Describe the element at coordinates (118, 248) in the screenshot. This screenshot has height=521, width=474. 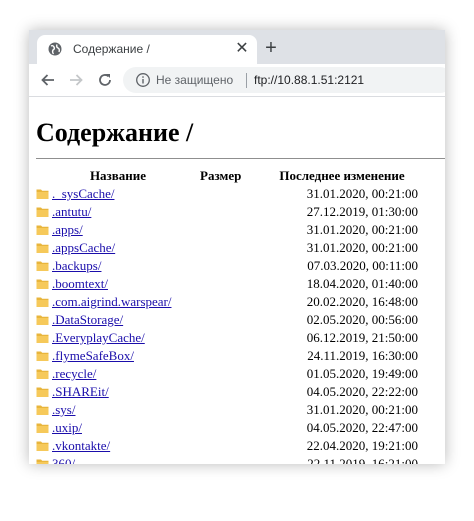
I see `name-cell: .appsCache/` at that location.